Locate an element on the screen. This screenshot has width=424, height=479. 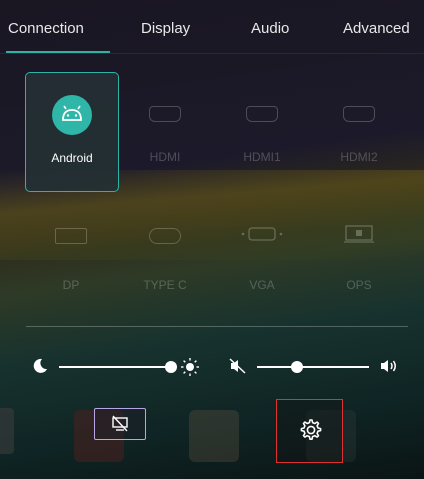
source-vga: VGA is located at coordinates (262, 259).